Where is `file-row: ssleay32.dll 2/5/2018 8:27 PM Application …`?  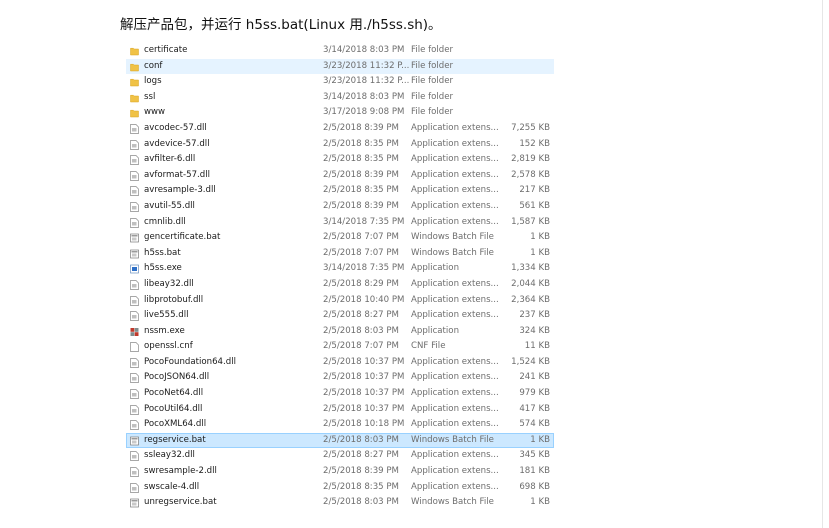
file-row: ssleay32.dll 2/5/2018 8:27 PM Application … is located at coordinates (340, 456).